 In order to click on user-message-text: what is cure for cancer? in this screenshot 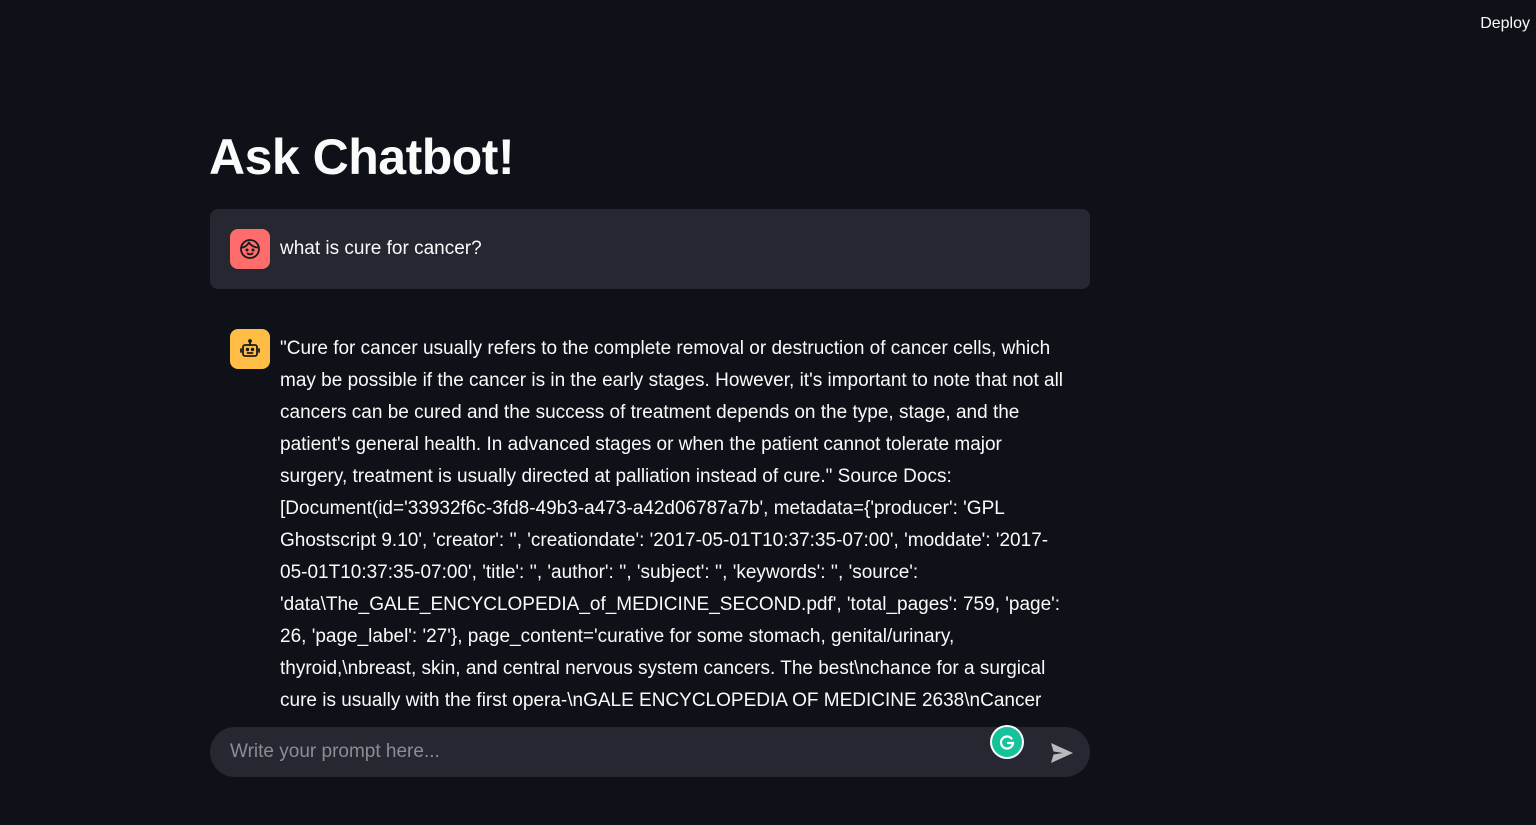, I will do `click(381, 248)`.